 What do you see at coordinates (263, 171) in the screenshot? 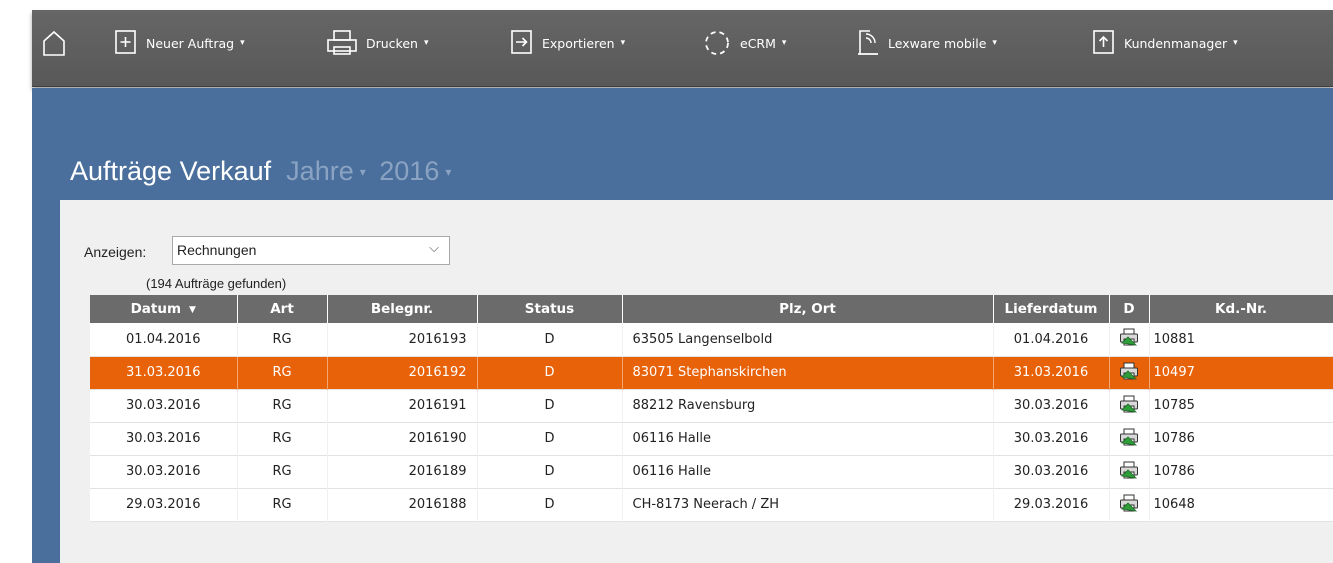
I see `page-title: Aufträge Verkauf Jahre ▾ 2016 ▾` at bounding box center [263, 171].